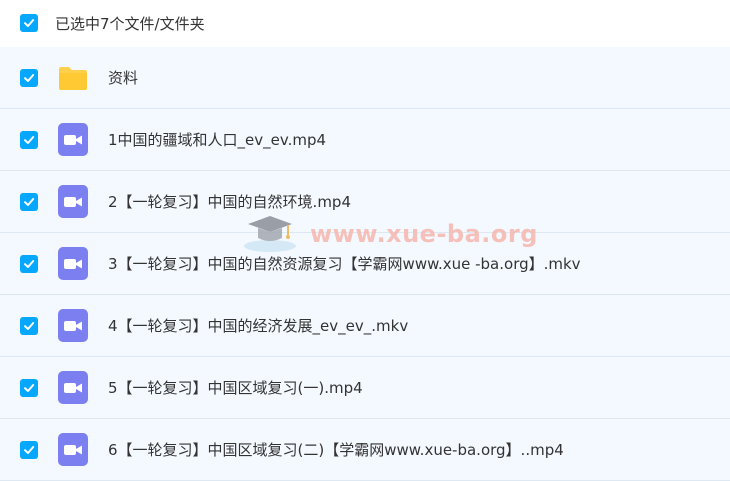 This screenshot has height=481, width=730. Describe the element at coordinates (130, 24) in the screenshot. I see `selected-count-label: 已选中7个文件/文件夹` at that location.